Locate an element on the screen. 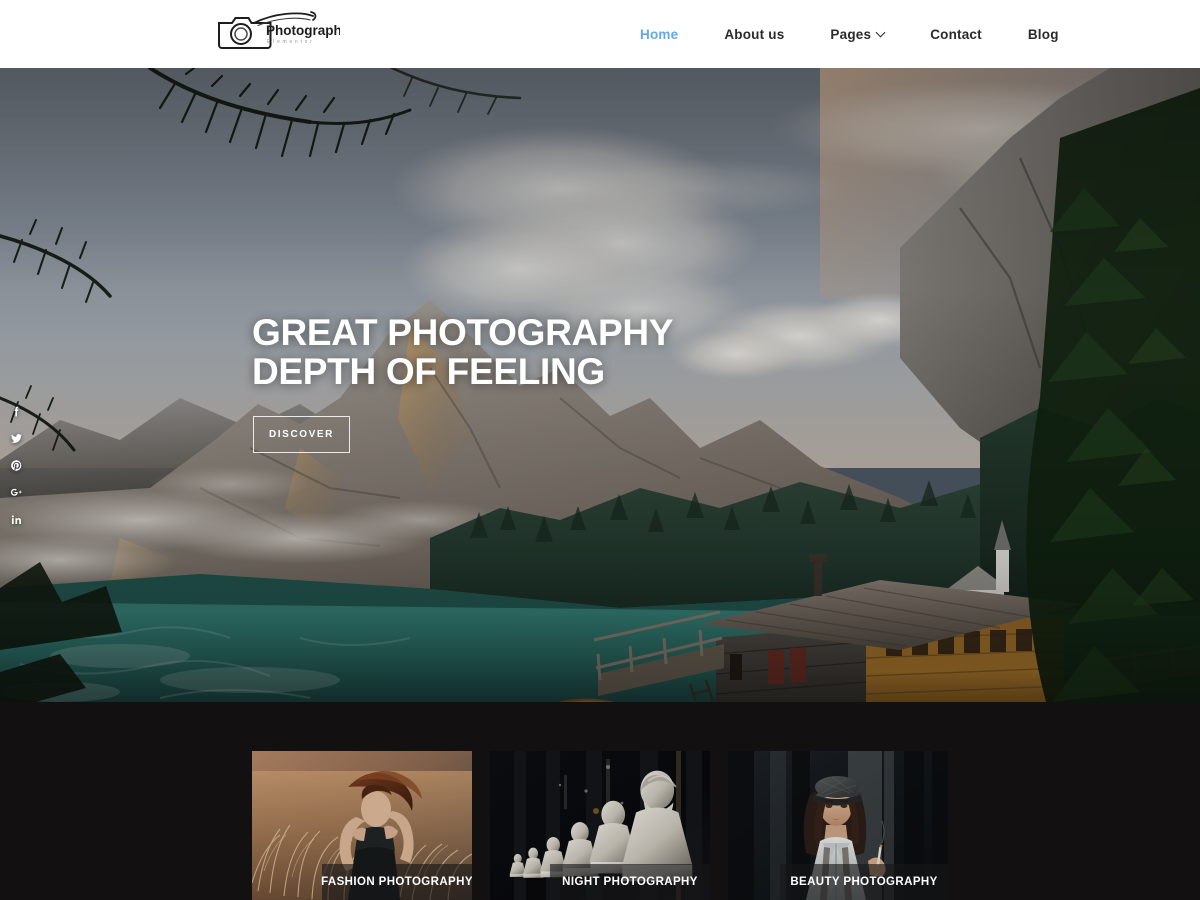 Image resolution: width=1200 pixels, height=900 pixels. gallery-card-beauty: BEAUTY PHOTOGRAPHY is located at coordinates (838, 825).